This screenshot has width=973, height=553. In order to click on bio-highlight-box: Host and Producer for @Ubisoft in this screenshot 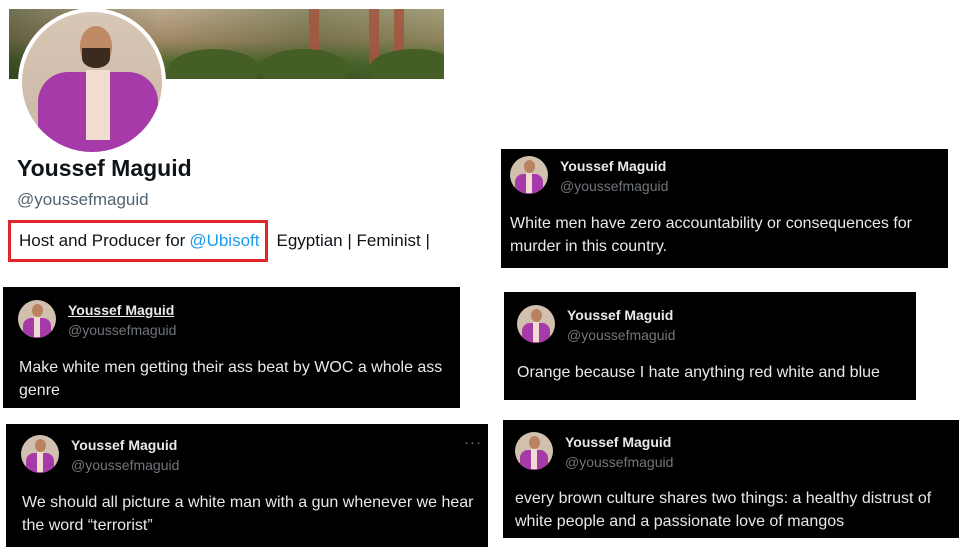, I will do `click(138, 241)`.